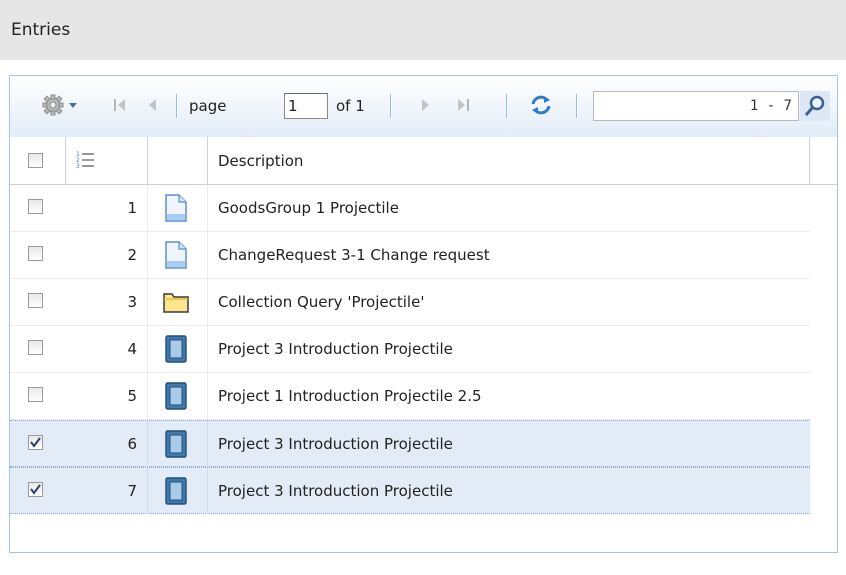  What do you see at coordinates (321, 302) in the screenshot?
I see `row-description: Collection Query 'Projectile'` at bounding box center [321, 302].